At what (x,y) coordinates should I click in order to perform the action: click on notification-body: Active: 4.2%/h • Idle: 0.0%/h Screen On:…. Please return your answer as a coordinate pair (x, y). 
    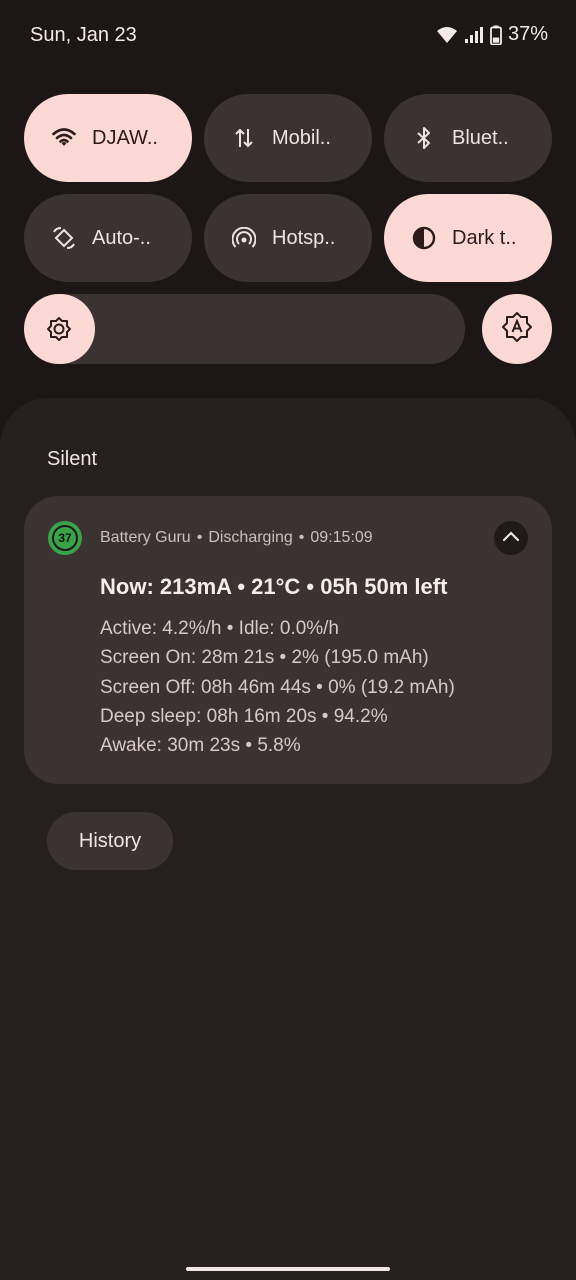
    Looking at the image, I should click on (277, 687).